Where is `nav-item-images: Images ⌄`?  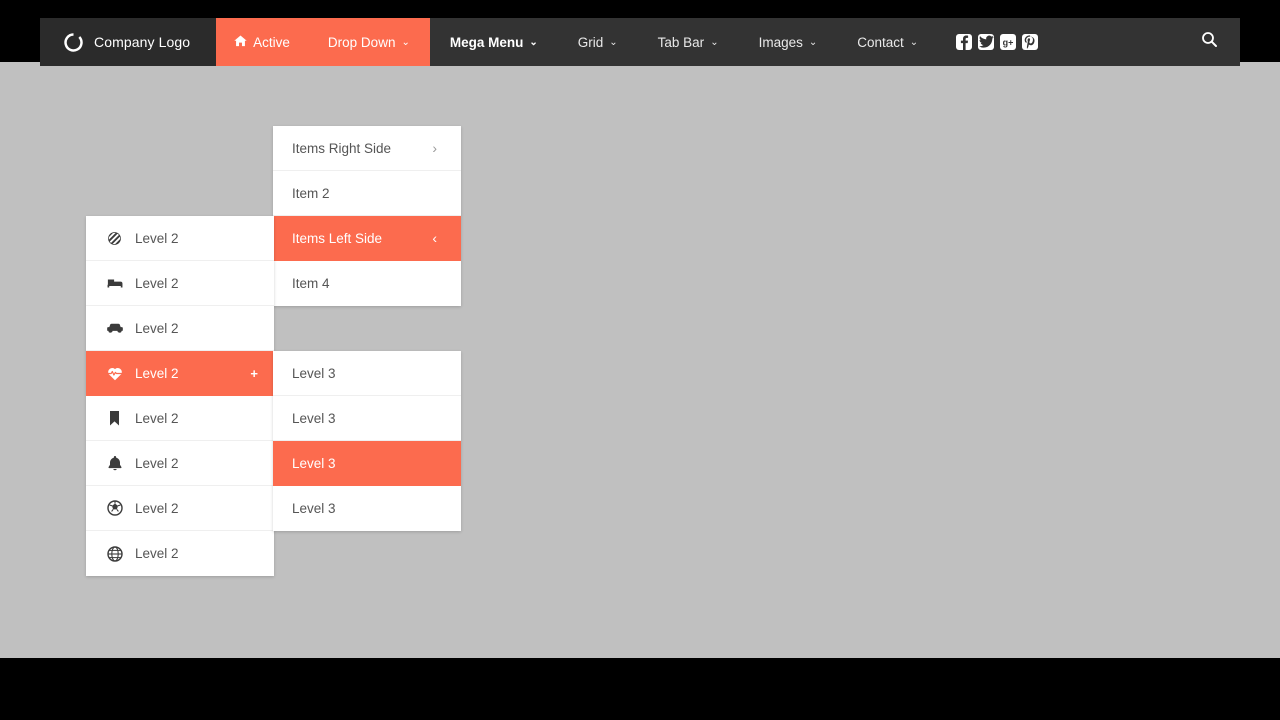 nav-item-images: Images ⌄ is located at coordinates (788, 42).